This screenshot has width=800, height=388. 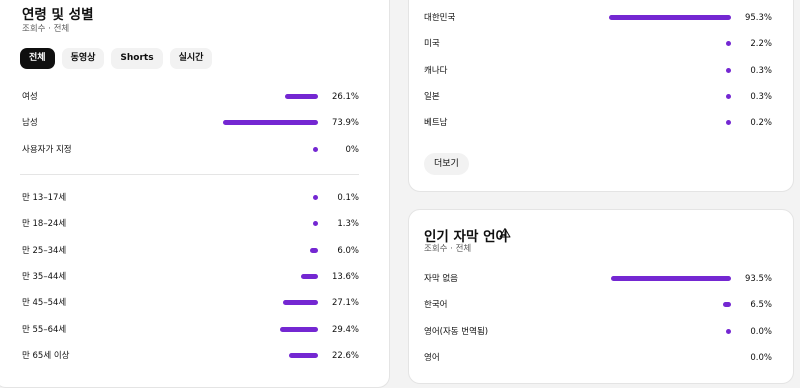 What do you see at coordinates (46, 356) in the screenshot?
I see `age-label: 만 65세 이상` at bounding box center [46, 356].